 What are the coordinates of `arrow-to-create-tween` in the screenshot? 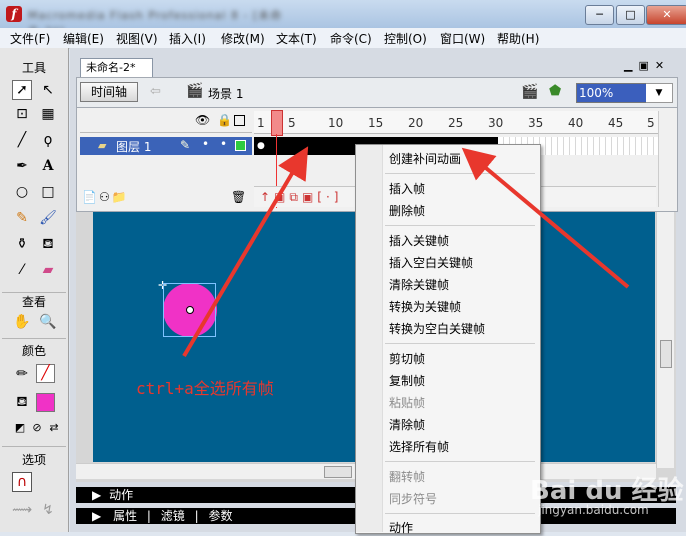 It's located at (545, 218).